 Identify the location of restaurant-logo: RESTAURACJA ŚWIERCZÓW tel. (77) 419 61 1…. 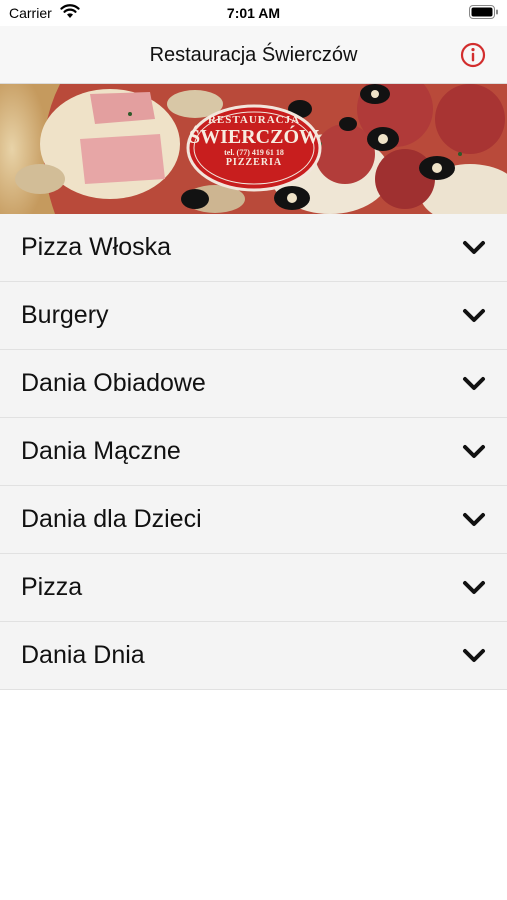
(254, 149).